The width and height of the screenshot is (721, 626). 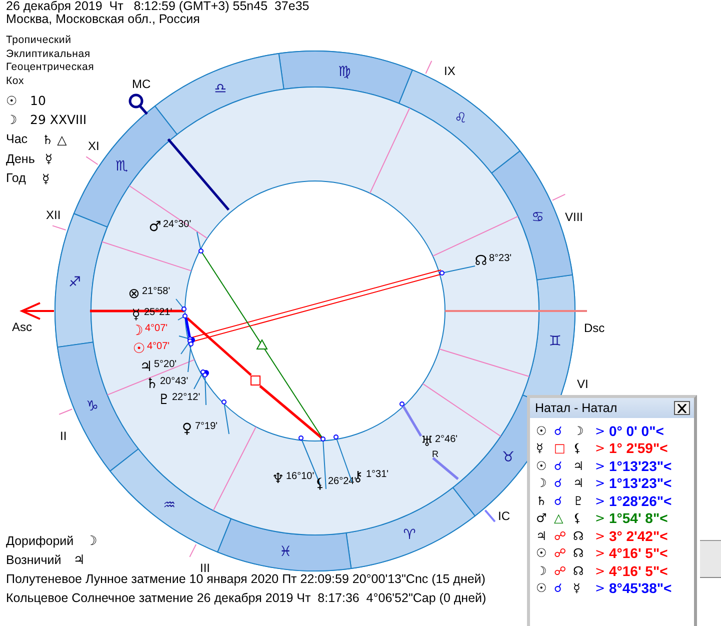 What do you see at coordinates (121, 166) in the screenshot?
I see `zodiac-glyph: ♏` at bounding box center [121, 166].